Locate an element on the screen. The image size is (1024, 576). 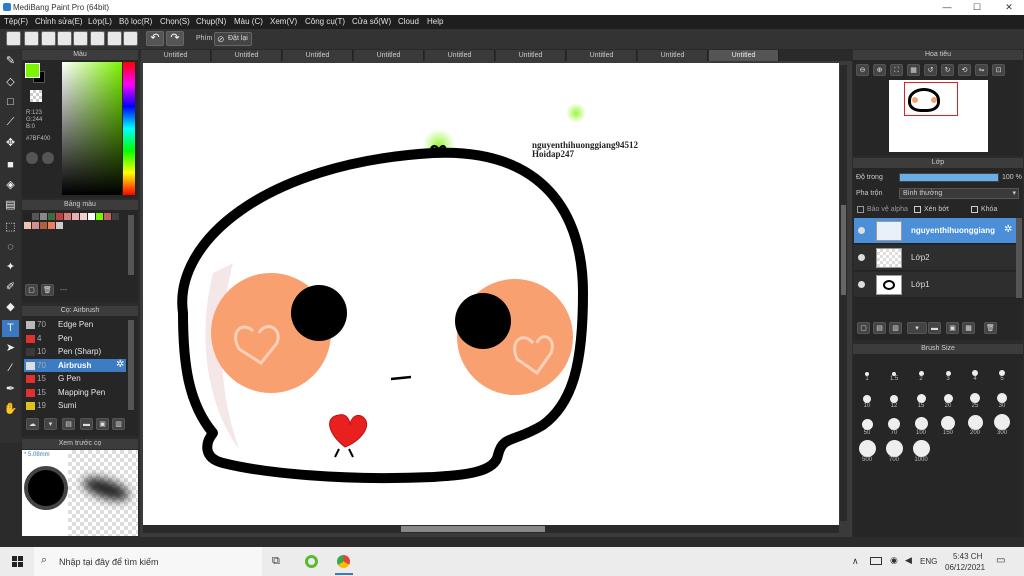
brush-size-option: 1 is located at coordinates (867, 371).